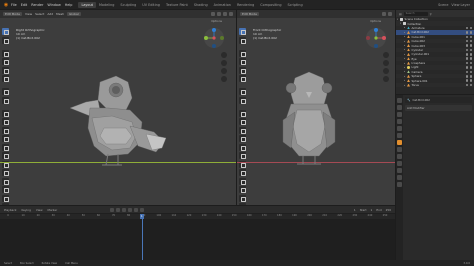 The width and height of the screenshot is (474, 266). Describe the element at coordinates (355, 210) in the screenshot. I see `current-frame-field: 1` at that location.